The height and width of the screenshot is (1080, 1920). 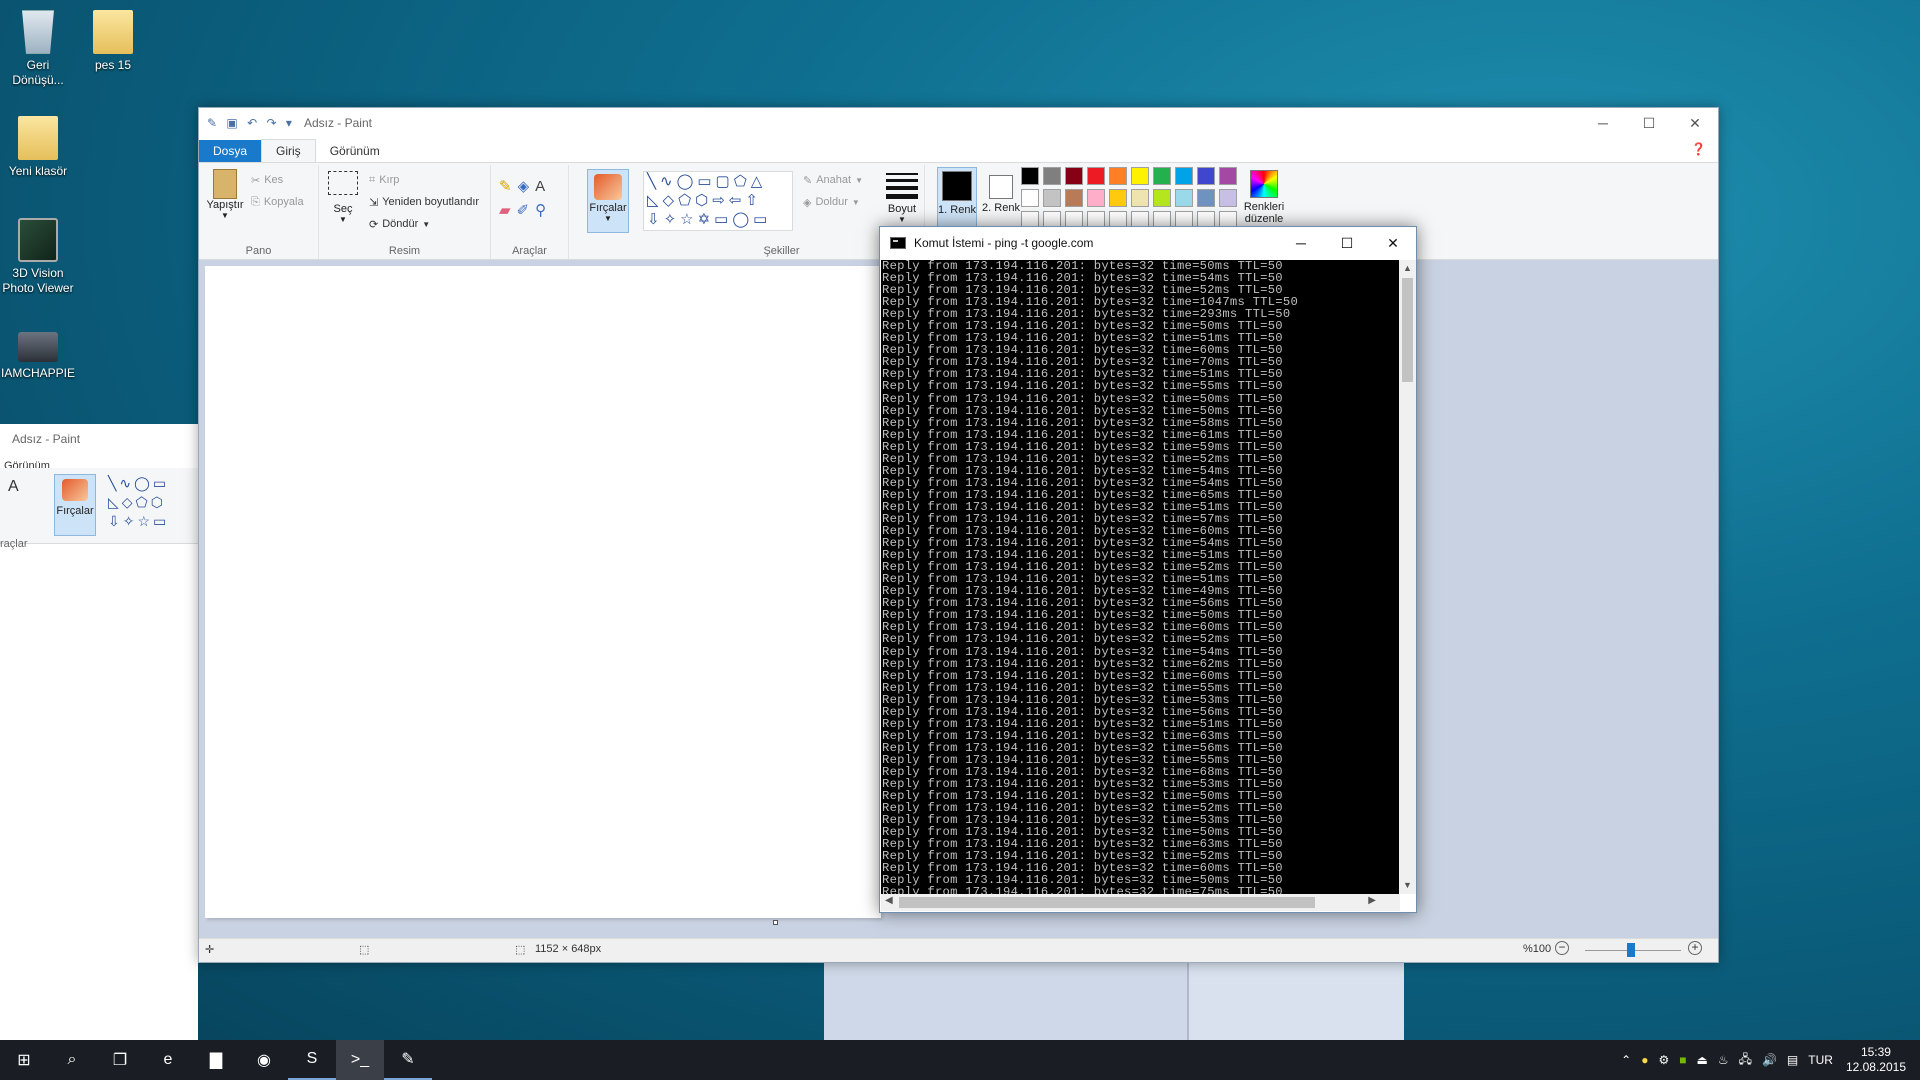 What do you see at coordinates (1264, 199) in the screenshot?
I see `edit-colors-button: Renkleri düzenle` at bounding box center [1264, 199].